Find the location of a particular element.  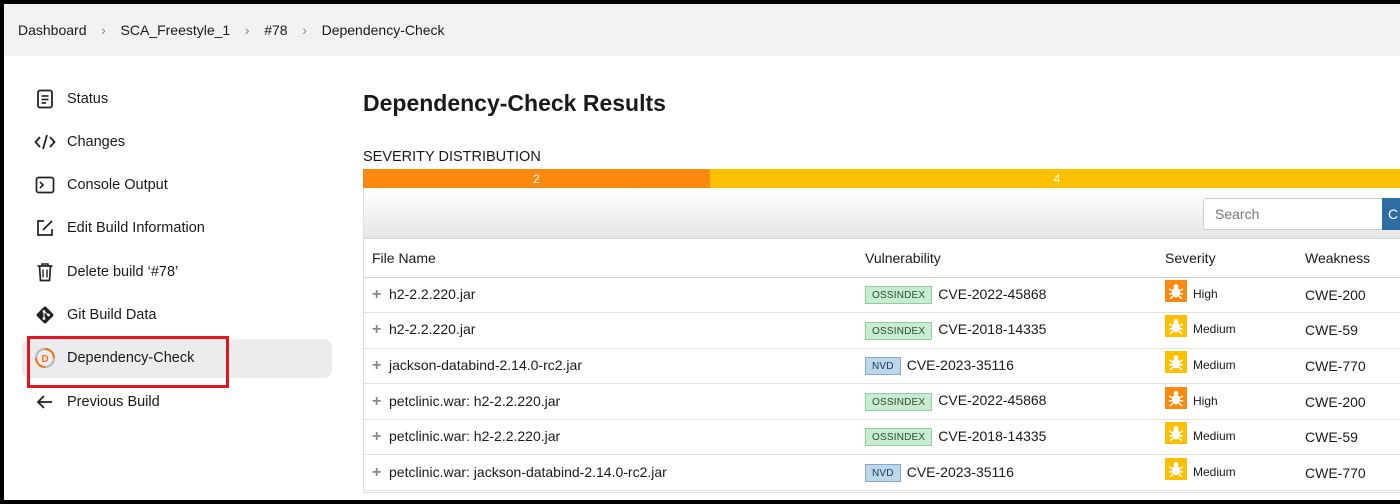

column-header-file-name: File Name is located at coordinates (610, 258).